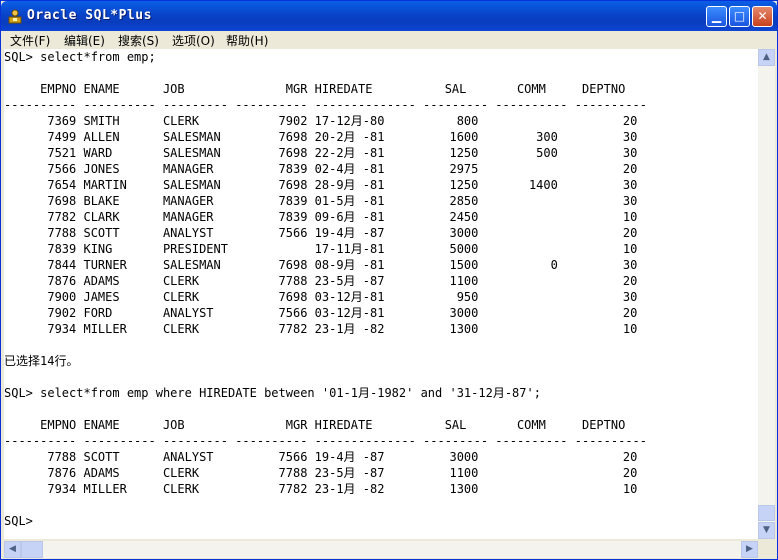  Describe the element at coordinates (321, 297) in the screenshot. I see `console-line: 7900 JAMES CLERK 7698 03-12月-81 950 30` at that location.